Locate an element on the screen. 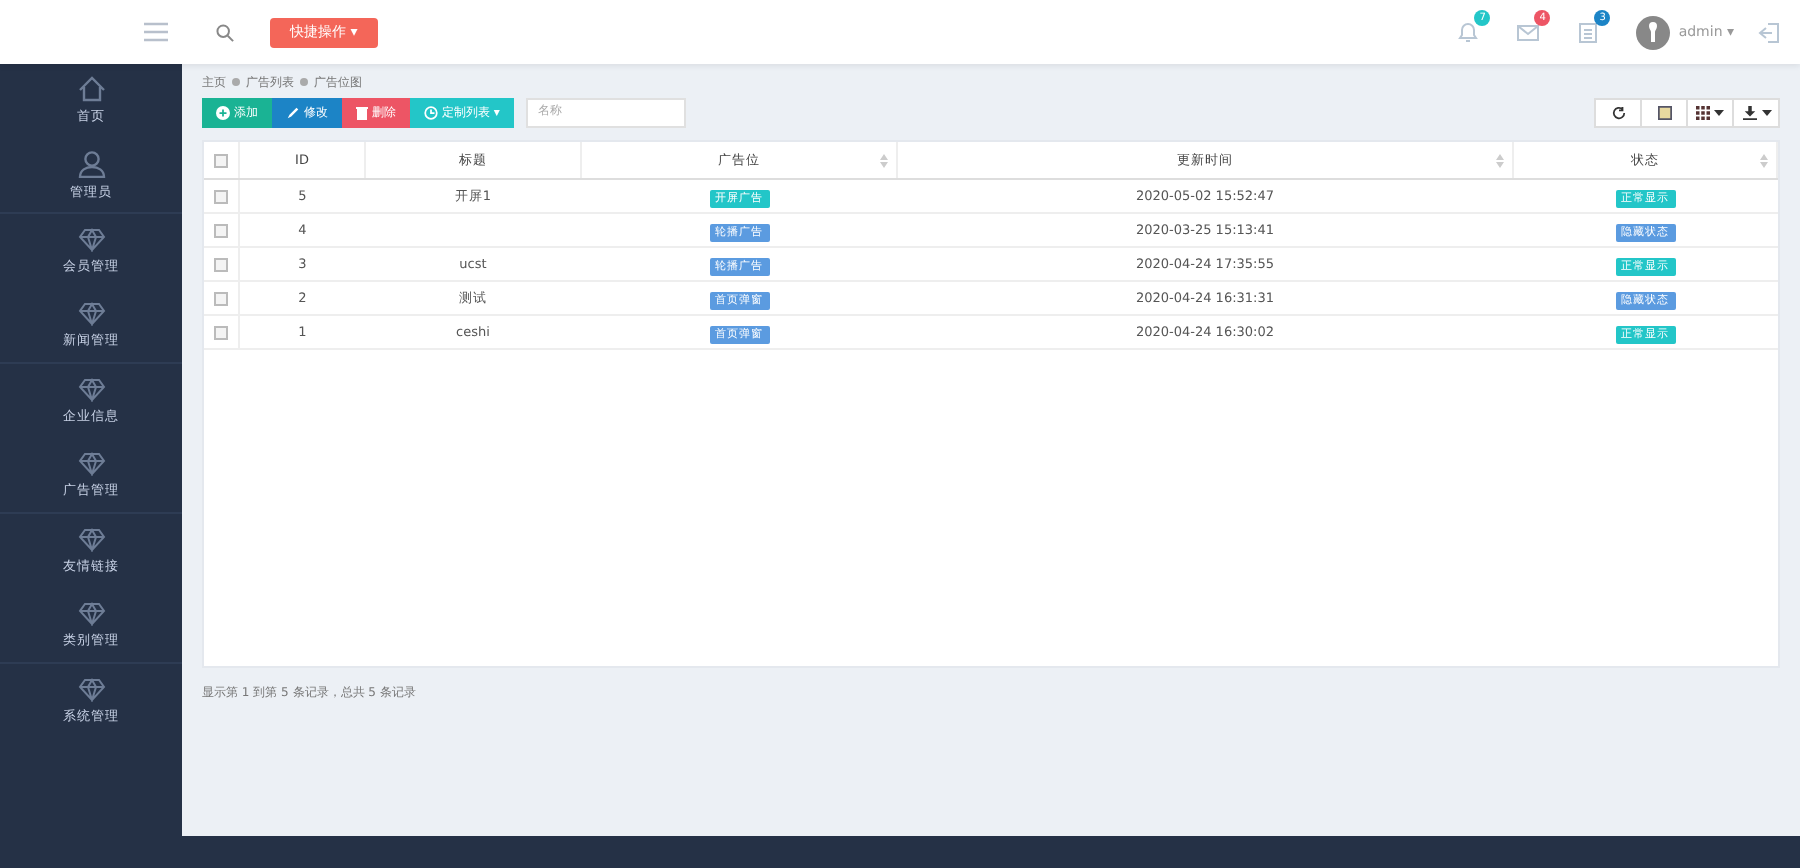  home-icon is located at coordinates (91, 89).